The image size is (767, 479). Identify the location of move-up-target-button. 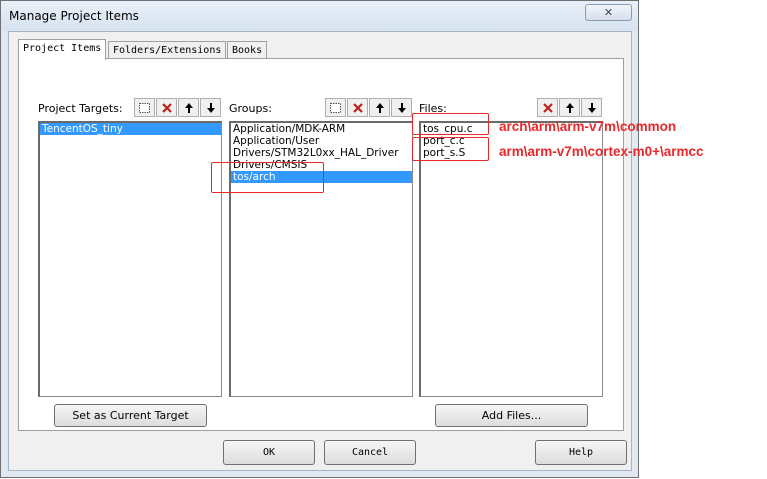
(188, 107).